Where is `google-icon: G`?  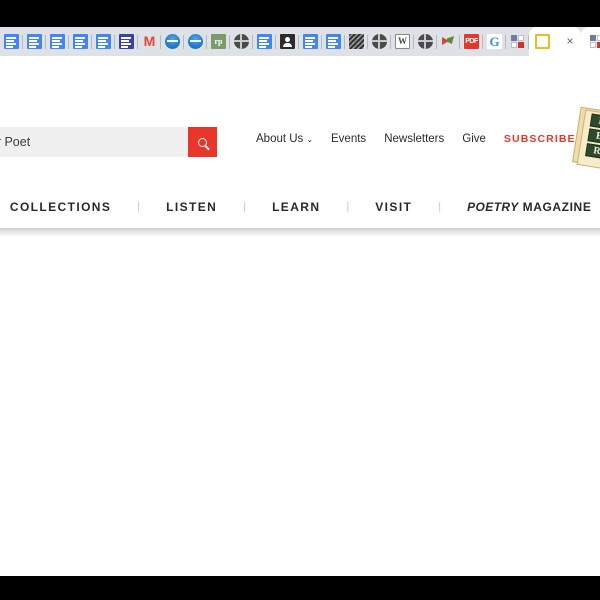
google-icon: G is located at coordinates (494, 41).